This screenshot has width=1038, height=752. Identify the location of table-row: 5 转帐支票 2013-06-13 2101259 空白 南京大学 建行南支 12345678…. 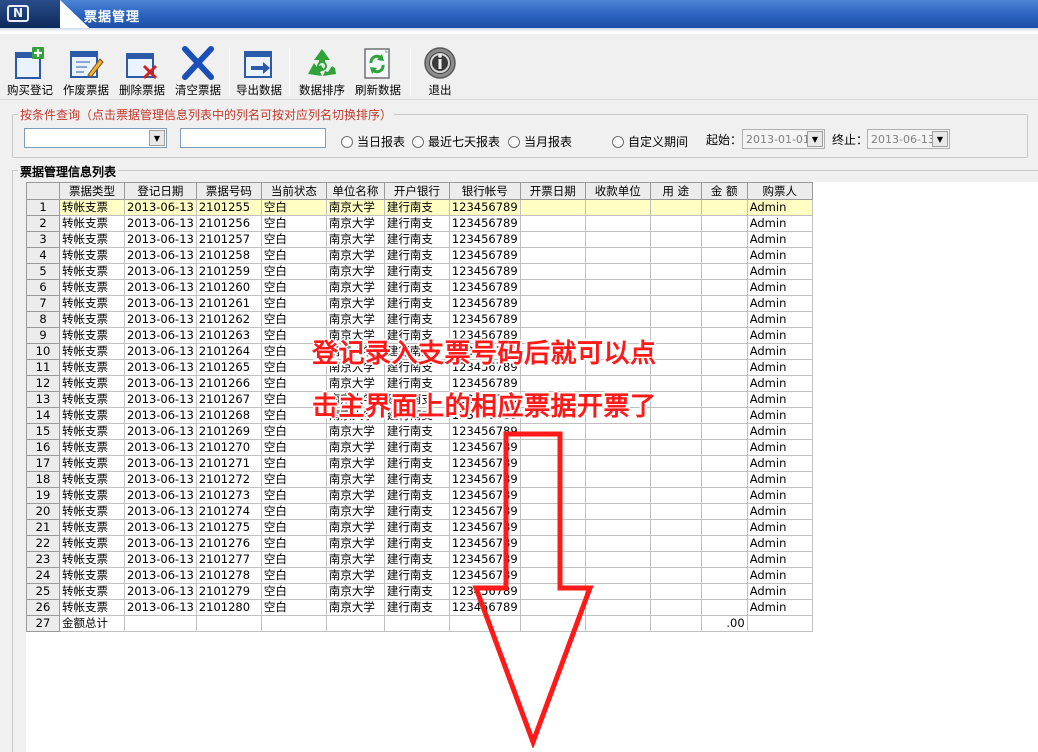
(419, 271).